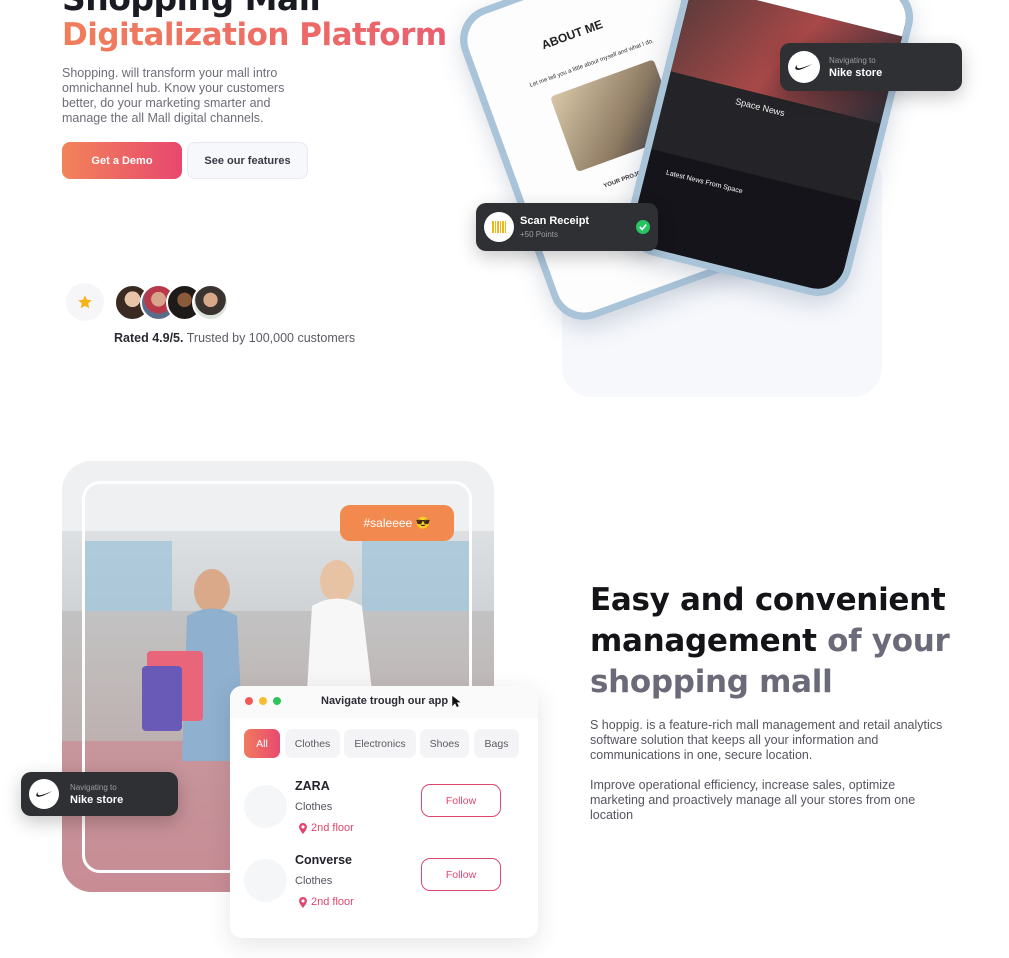 This screenshot has width=1009, height=958. Describe the element at coordinates (496, 743) in the screenshot. I see `chip-bags: Bags` at that location.